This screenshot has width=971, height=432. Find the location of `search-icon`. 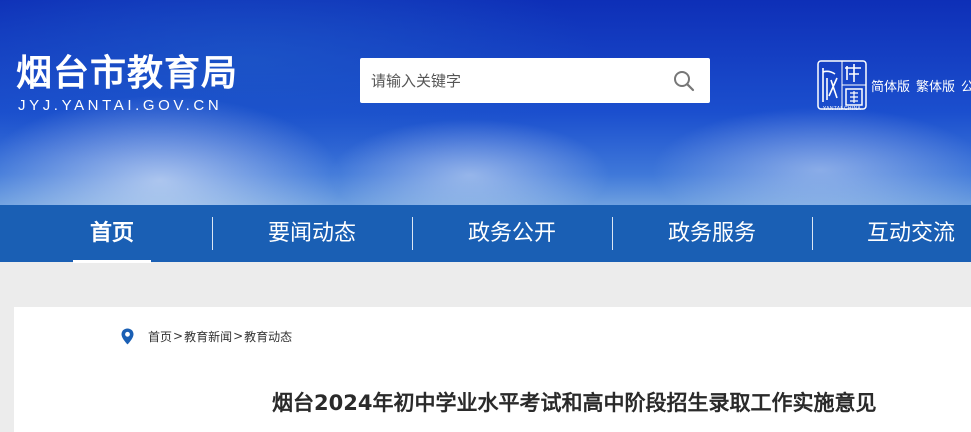

search-icon is located at coordinates (684, 81).